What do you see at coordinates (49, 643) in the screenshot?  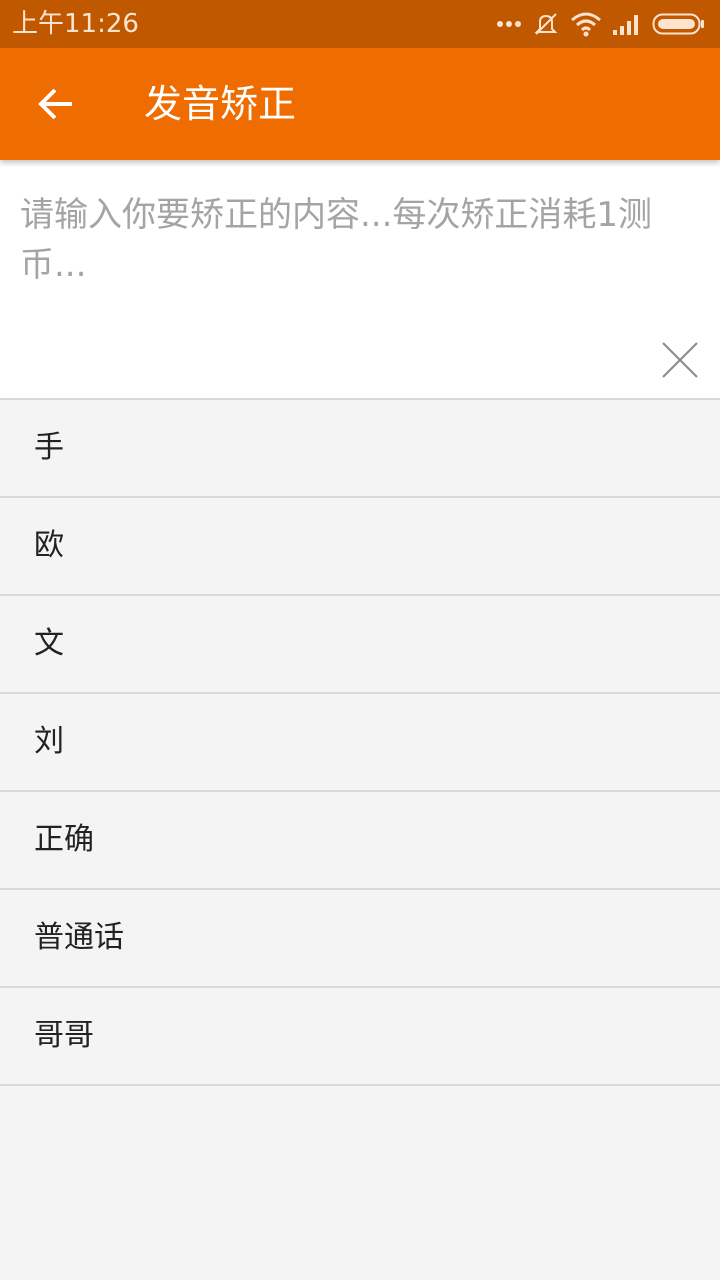 I see `list-item-label: 文` at bounding box center [49, 643].